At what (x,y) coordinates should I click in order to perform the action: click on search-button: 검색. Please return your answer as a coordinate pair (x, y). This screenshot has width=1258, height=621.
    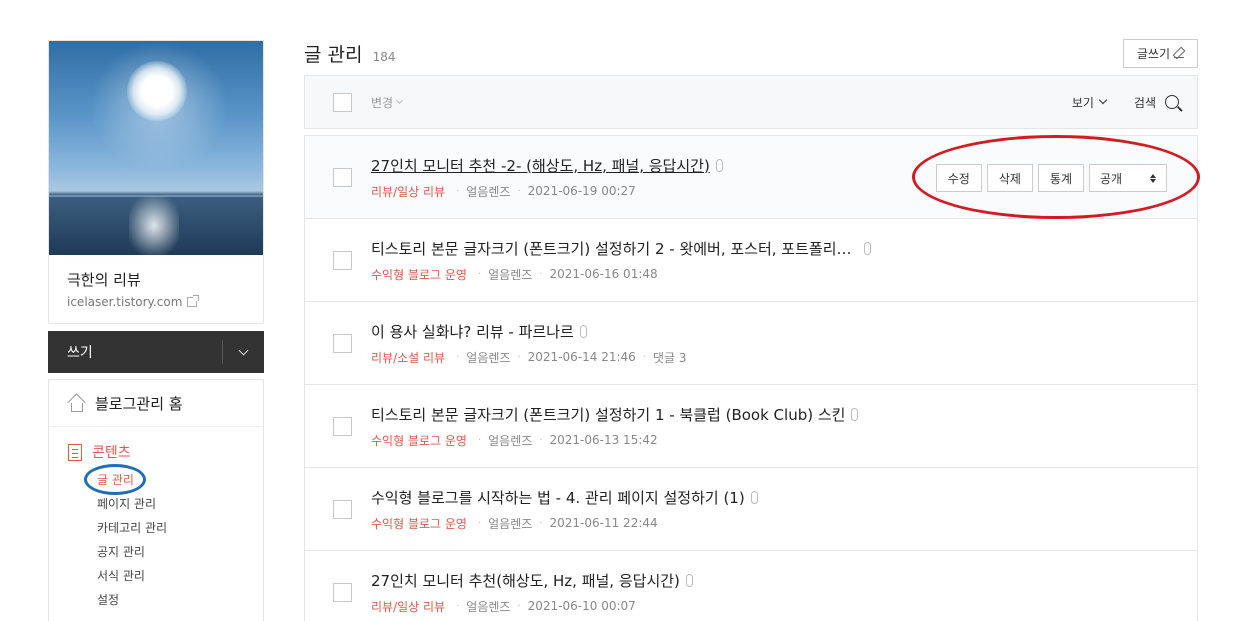
    Looking at the image, I should click on (1156, 102).